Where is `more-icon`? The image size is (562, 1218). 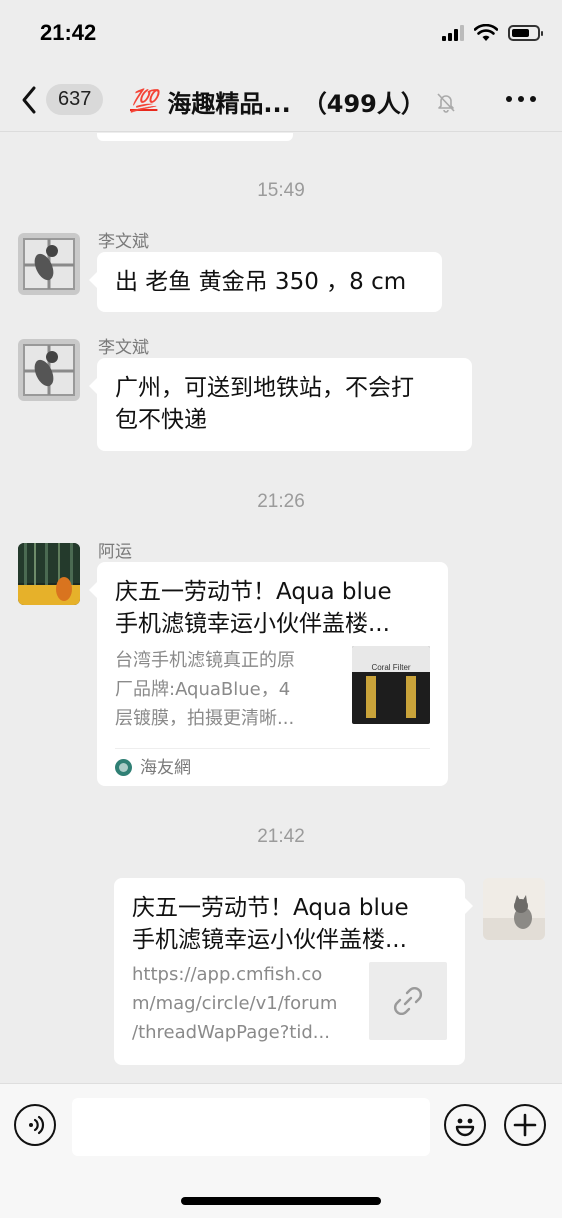 more-icon is located at coordinates (521, 99).